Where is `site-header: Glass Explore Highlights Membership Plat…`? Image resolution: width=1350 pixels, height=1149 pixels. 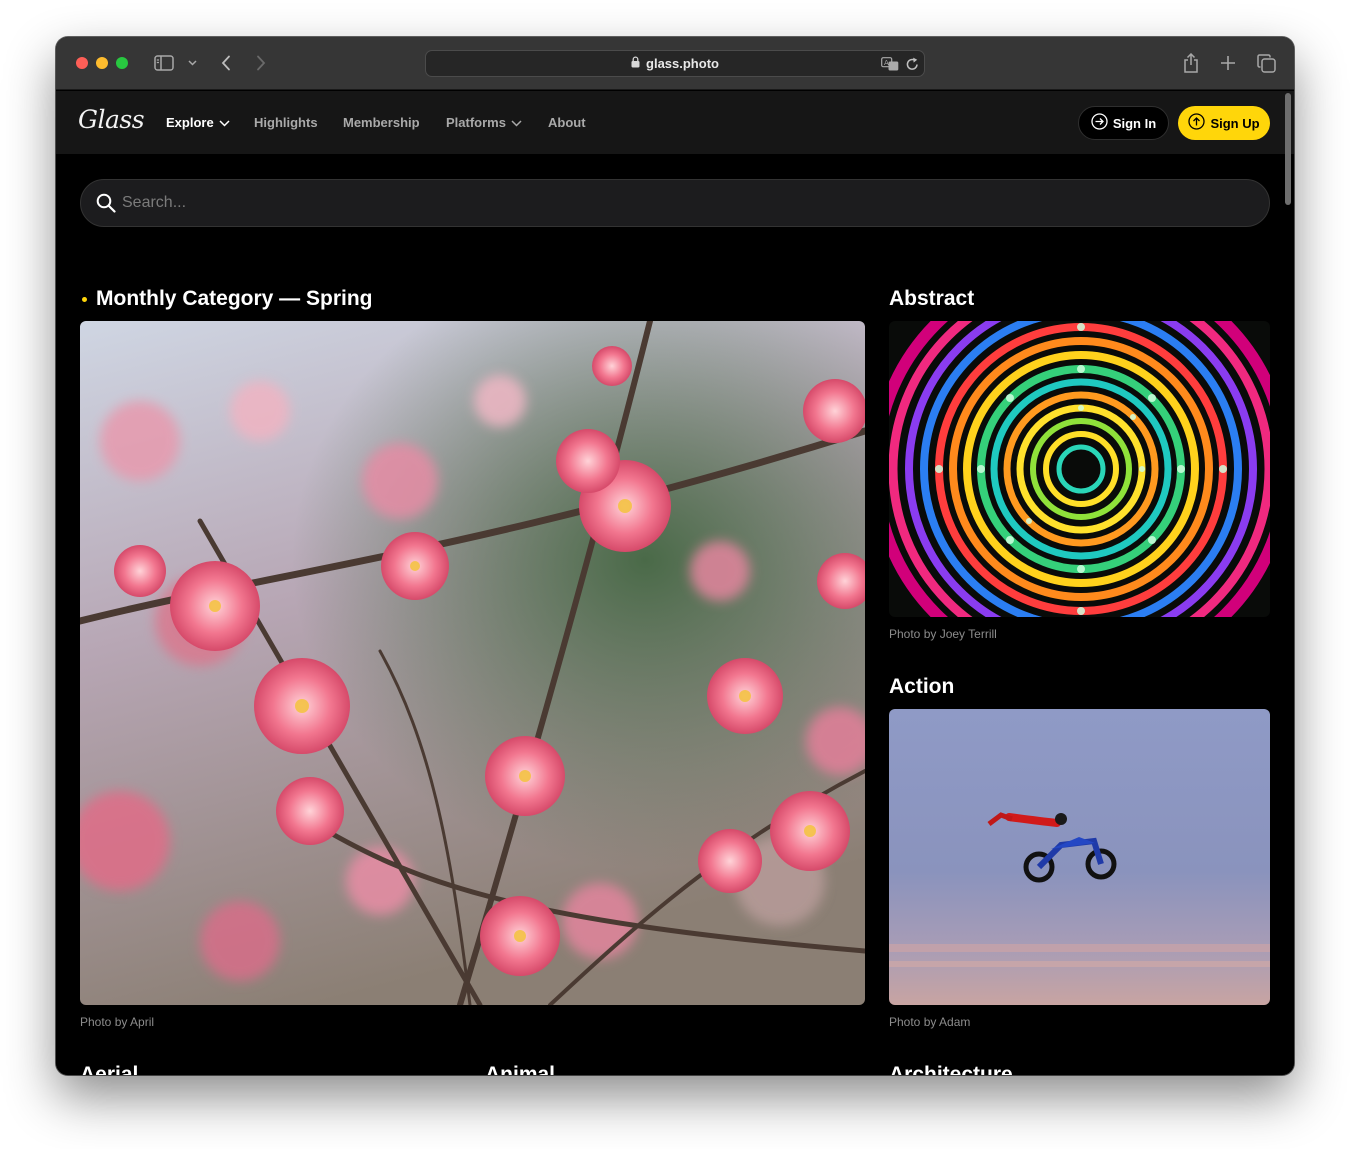
site-header: Glass Explore Highlights Membership Plat… is located at coordinates (675, 122).